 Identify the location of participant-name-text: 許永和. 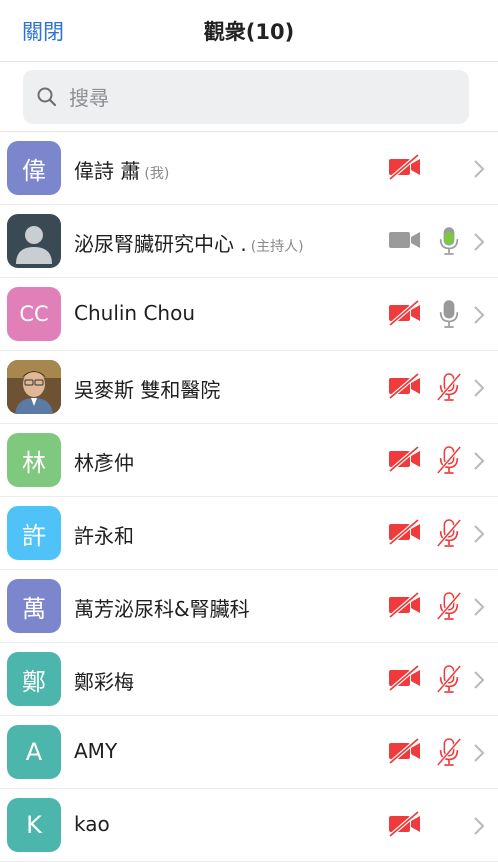
(104, 536).